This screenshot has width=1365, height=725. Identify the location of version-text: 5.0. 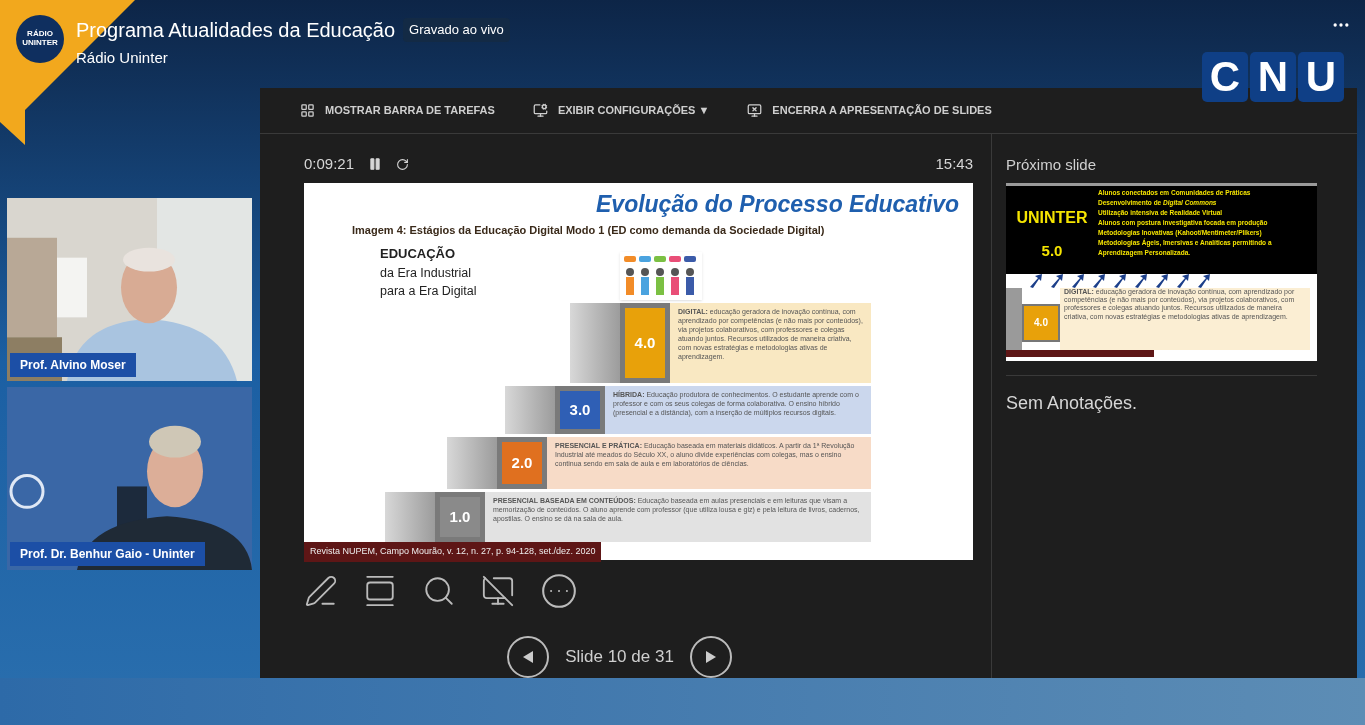
(1052, 250).